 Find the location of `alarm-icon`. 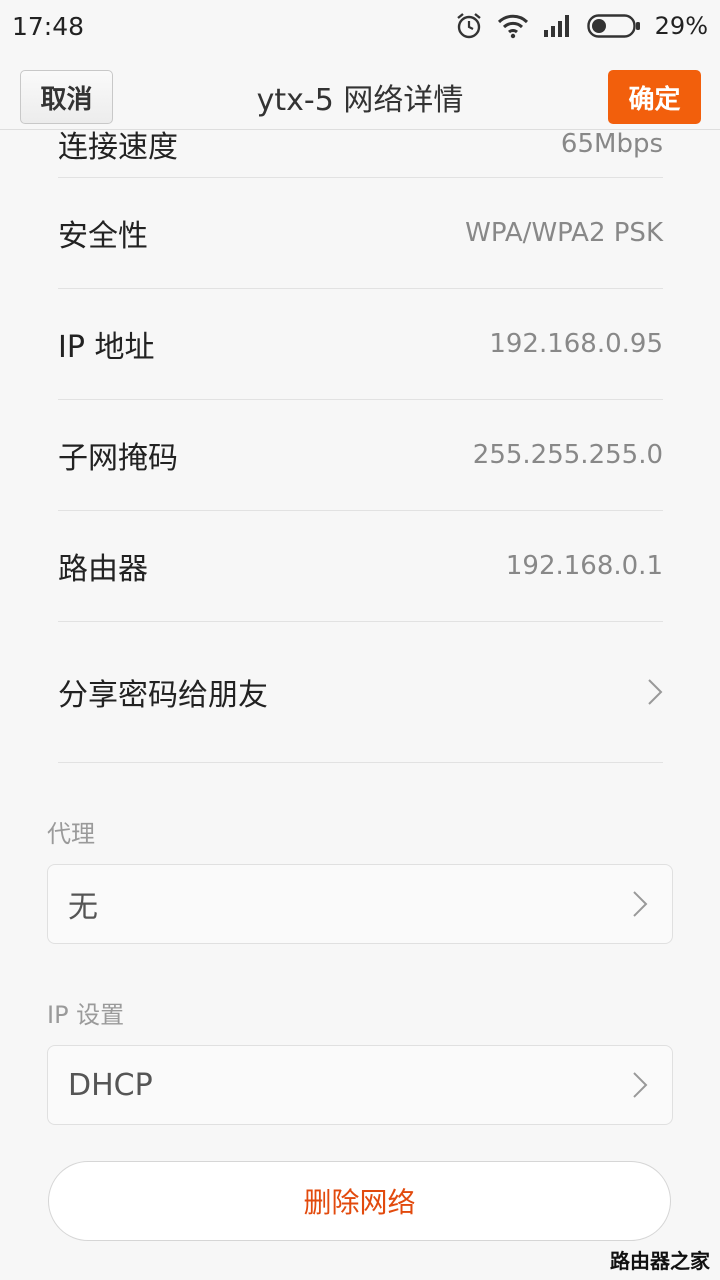

alarm-icon is located at coordinates (469, 26).